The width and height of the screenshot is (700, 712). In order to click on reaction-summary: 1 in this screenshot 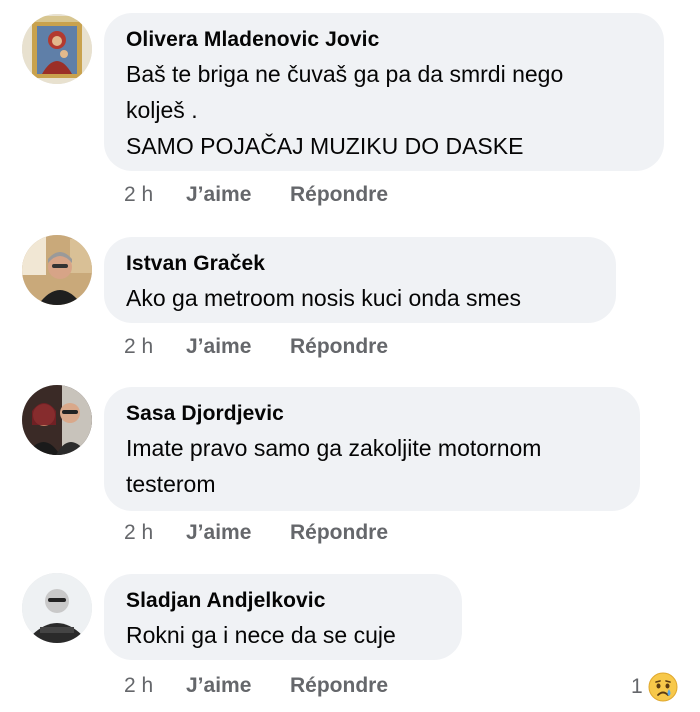, I will do `click(654, 687)`.